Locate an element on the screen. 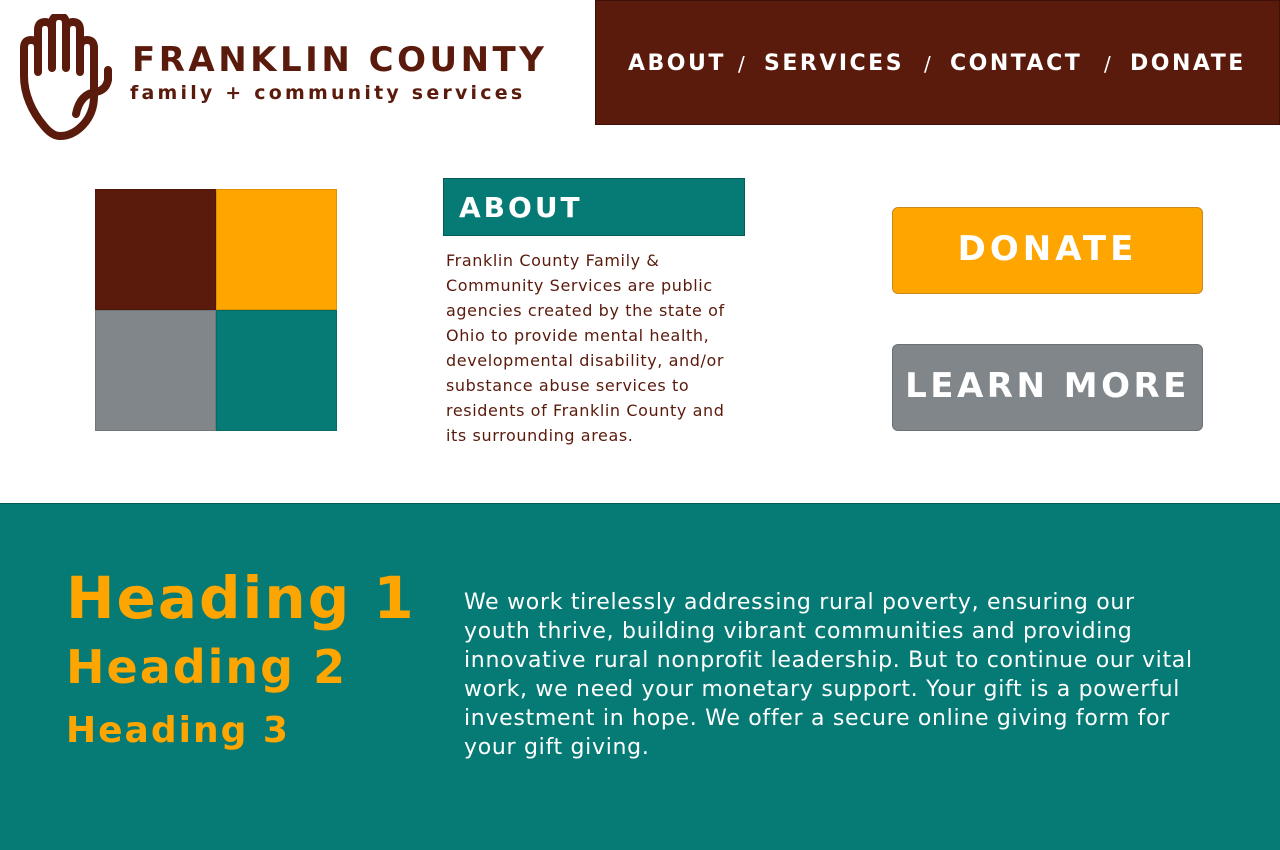 The image size is (1280, 850). hand-icon is located at coordinates (66, 77).